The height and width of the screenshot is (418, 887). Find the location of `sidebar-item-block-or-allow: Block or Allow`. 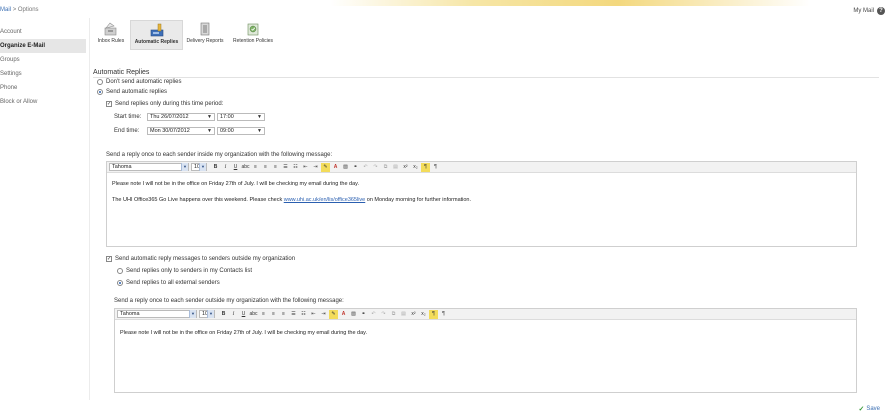

sidebar-item-block-or-allow: Block or Allow is located at coordinates (43, 102).